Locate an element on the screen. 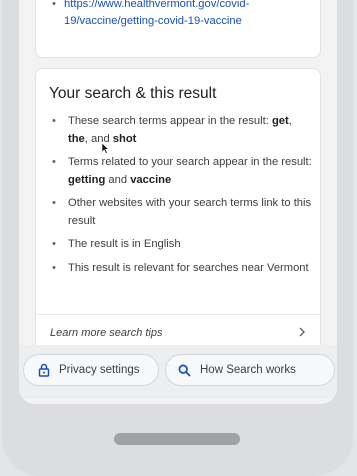  how-search-works-label: How Search works is located at coordinates (248, 370).